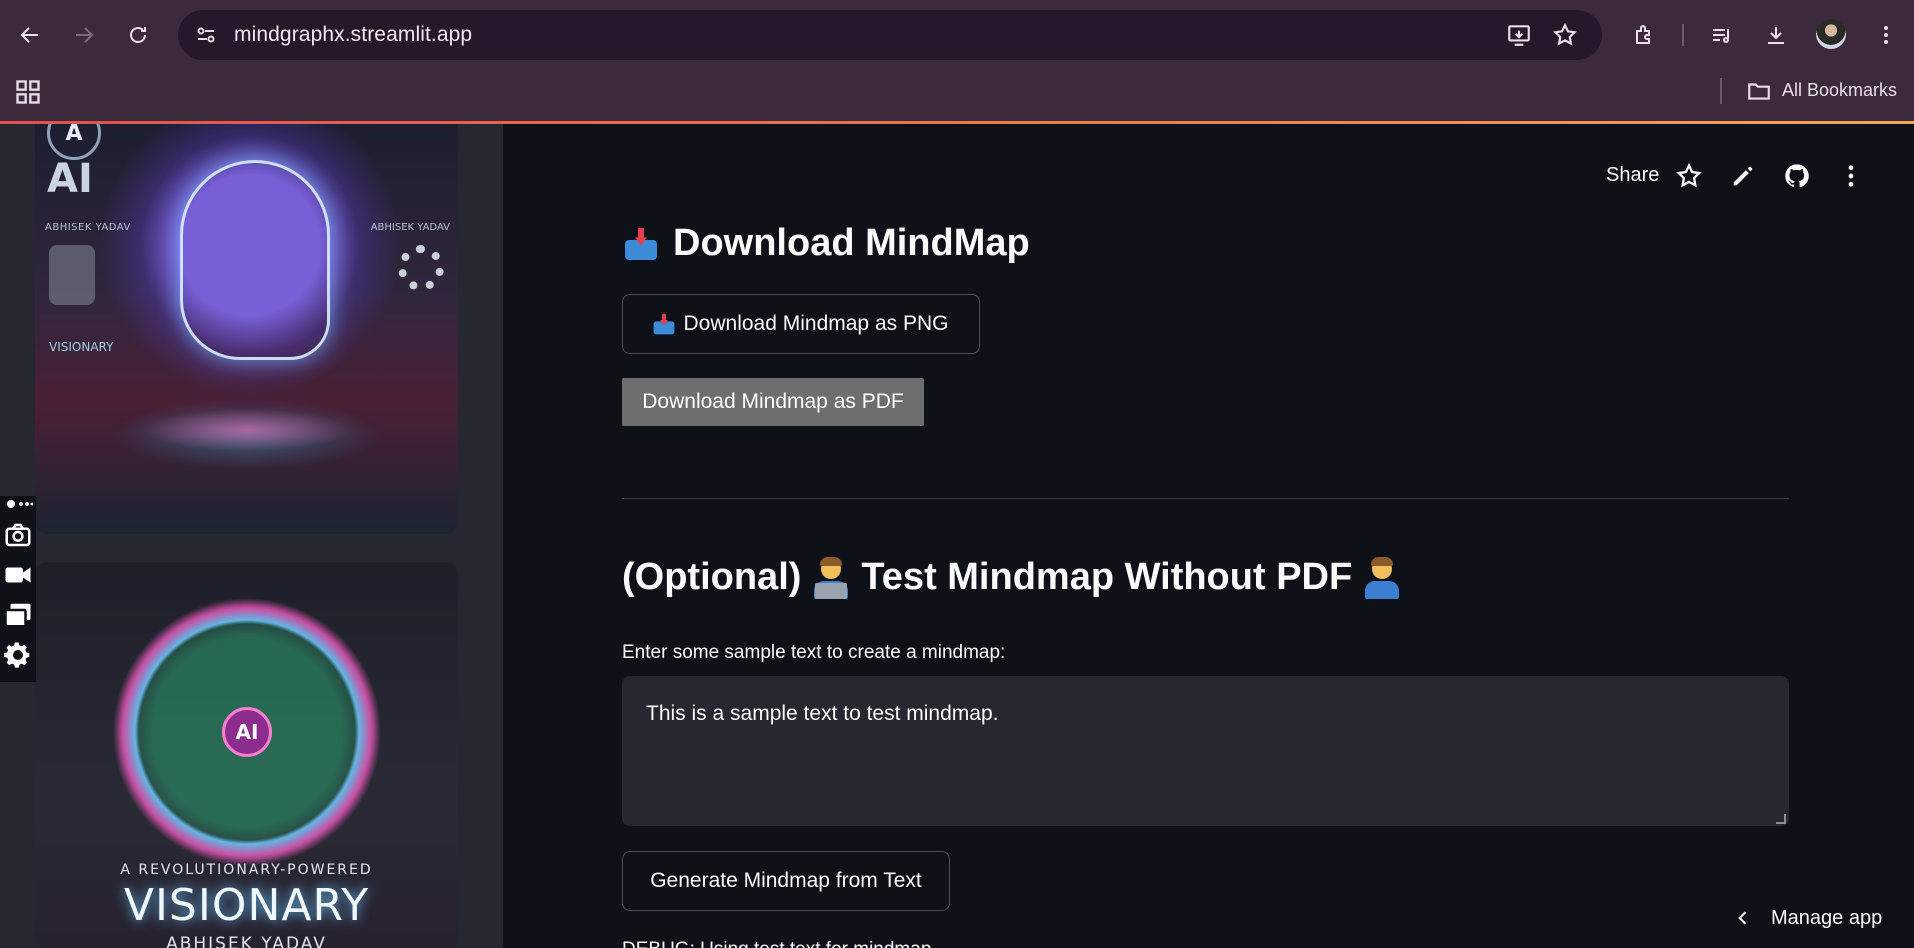  I want to click on back-icon, so click(30, 35).